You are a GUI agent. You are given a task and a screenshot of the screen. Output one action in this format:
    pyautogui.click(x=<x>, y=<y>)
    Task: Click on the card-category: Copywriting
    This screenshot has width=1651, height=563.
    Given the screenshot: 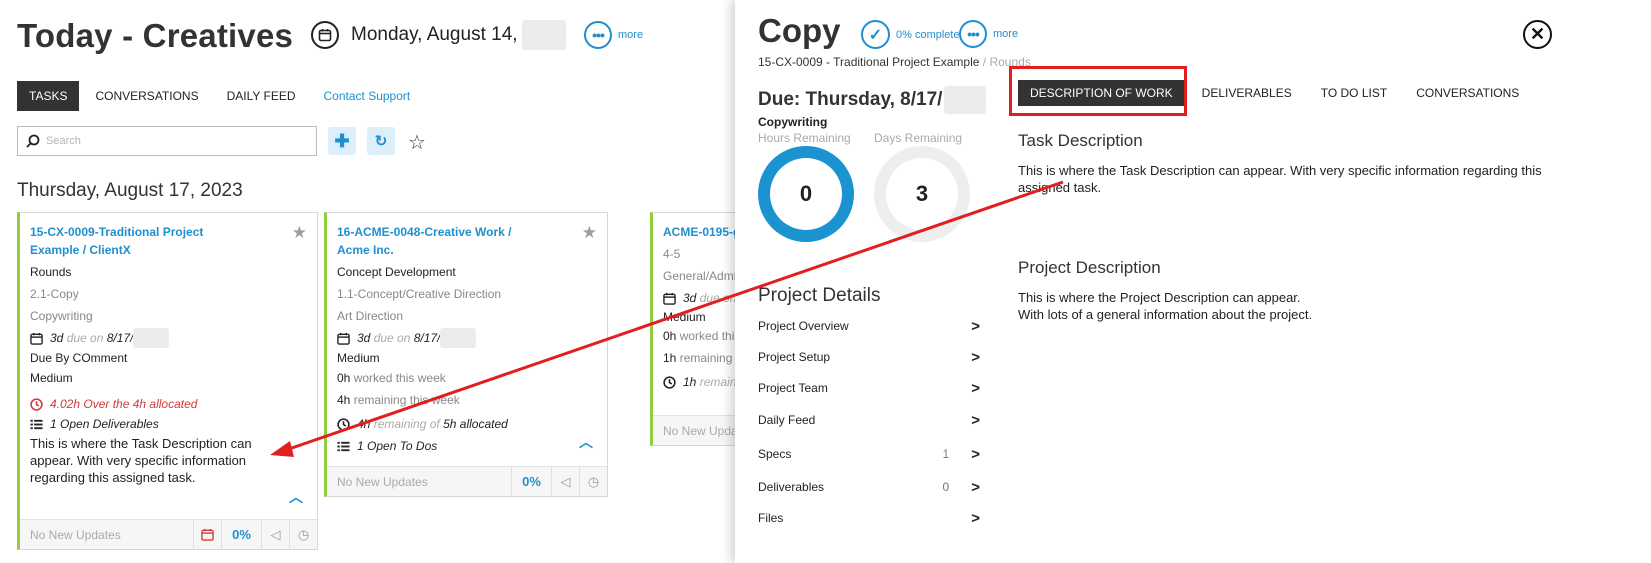 What is the action you would take?
    pyautogui.click(x=61, y=316)
    